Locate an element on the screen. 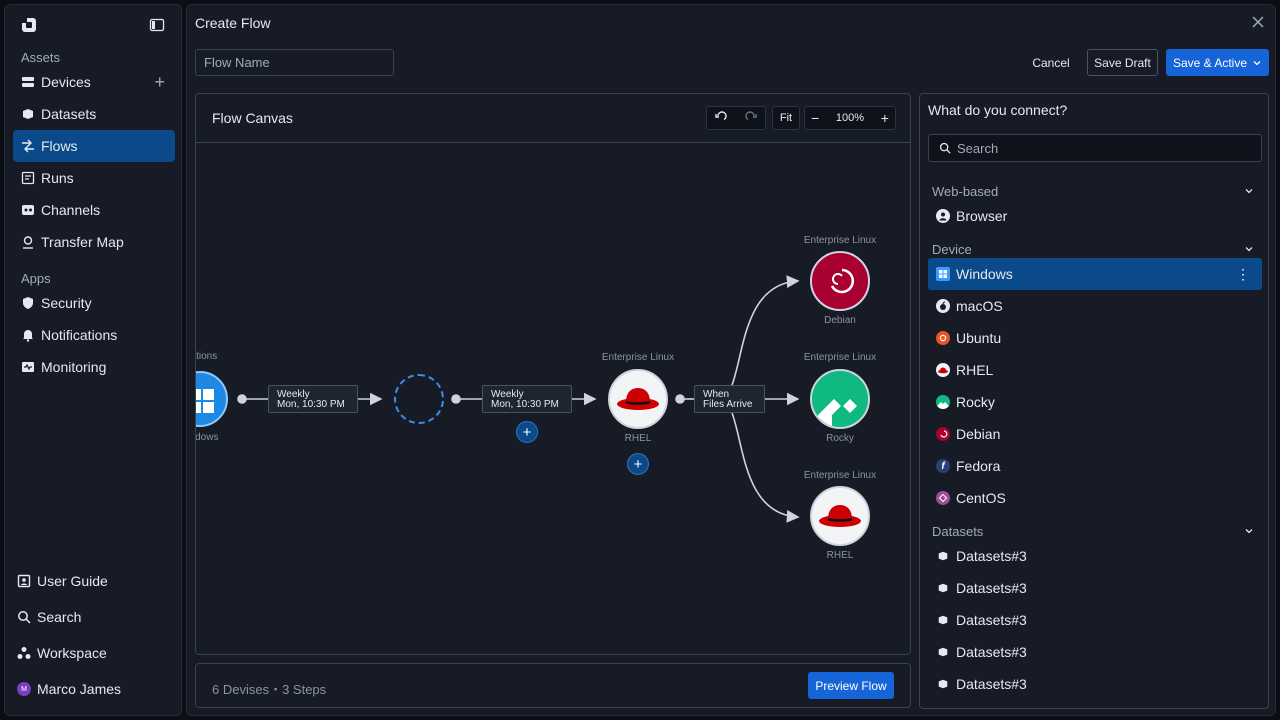  save-draft-button: Save Draft is located at coordinates (1122, 62).